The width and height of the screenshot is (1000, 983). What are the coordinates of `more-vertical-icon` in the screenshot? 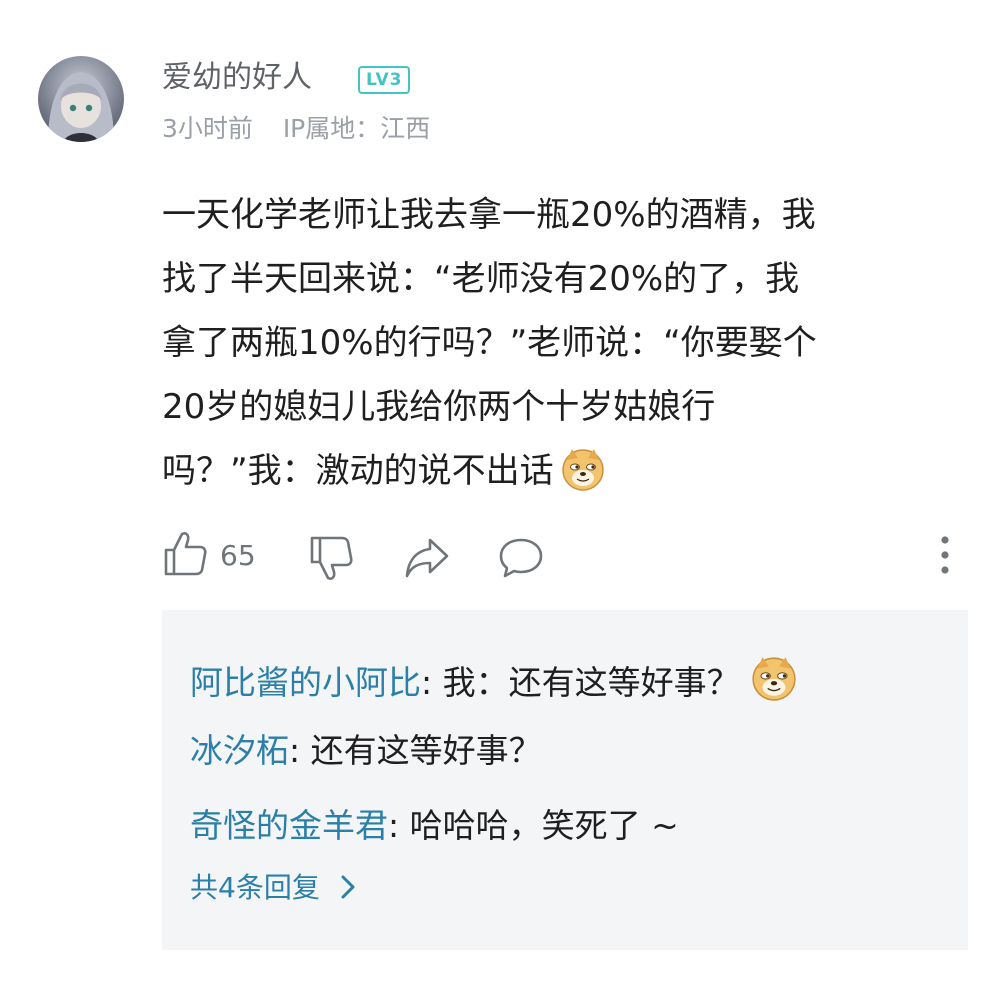 It's located at (945, 556).